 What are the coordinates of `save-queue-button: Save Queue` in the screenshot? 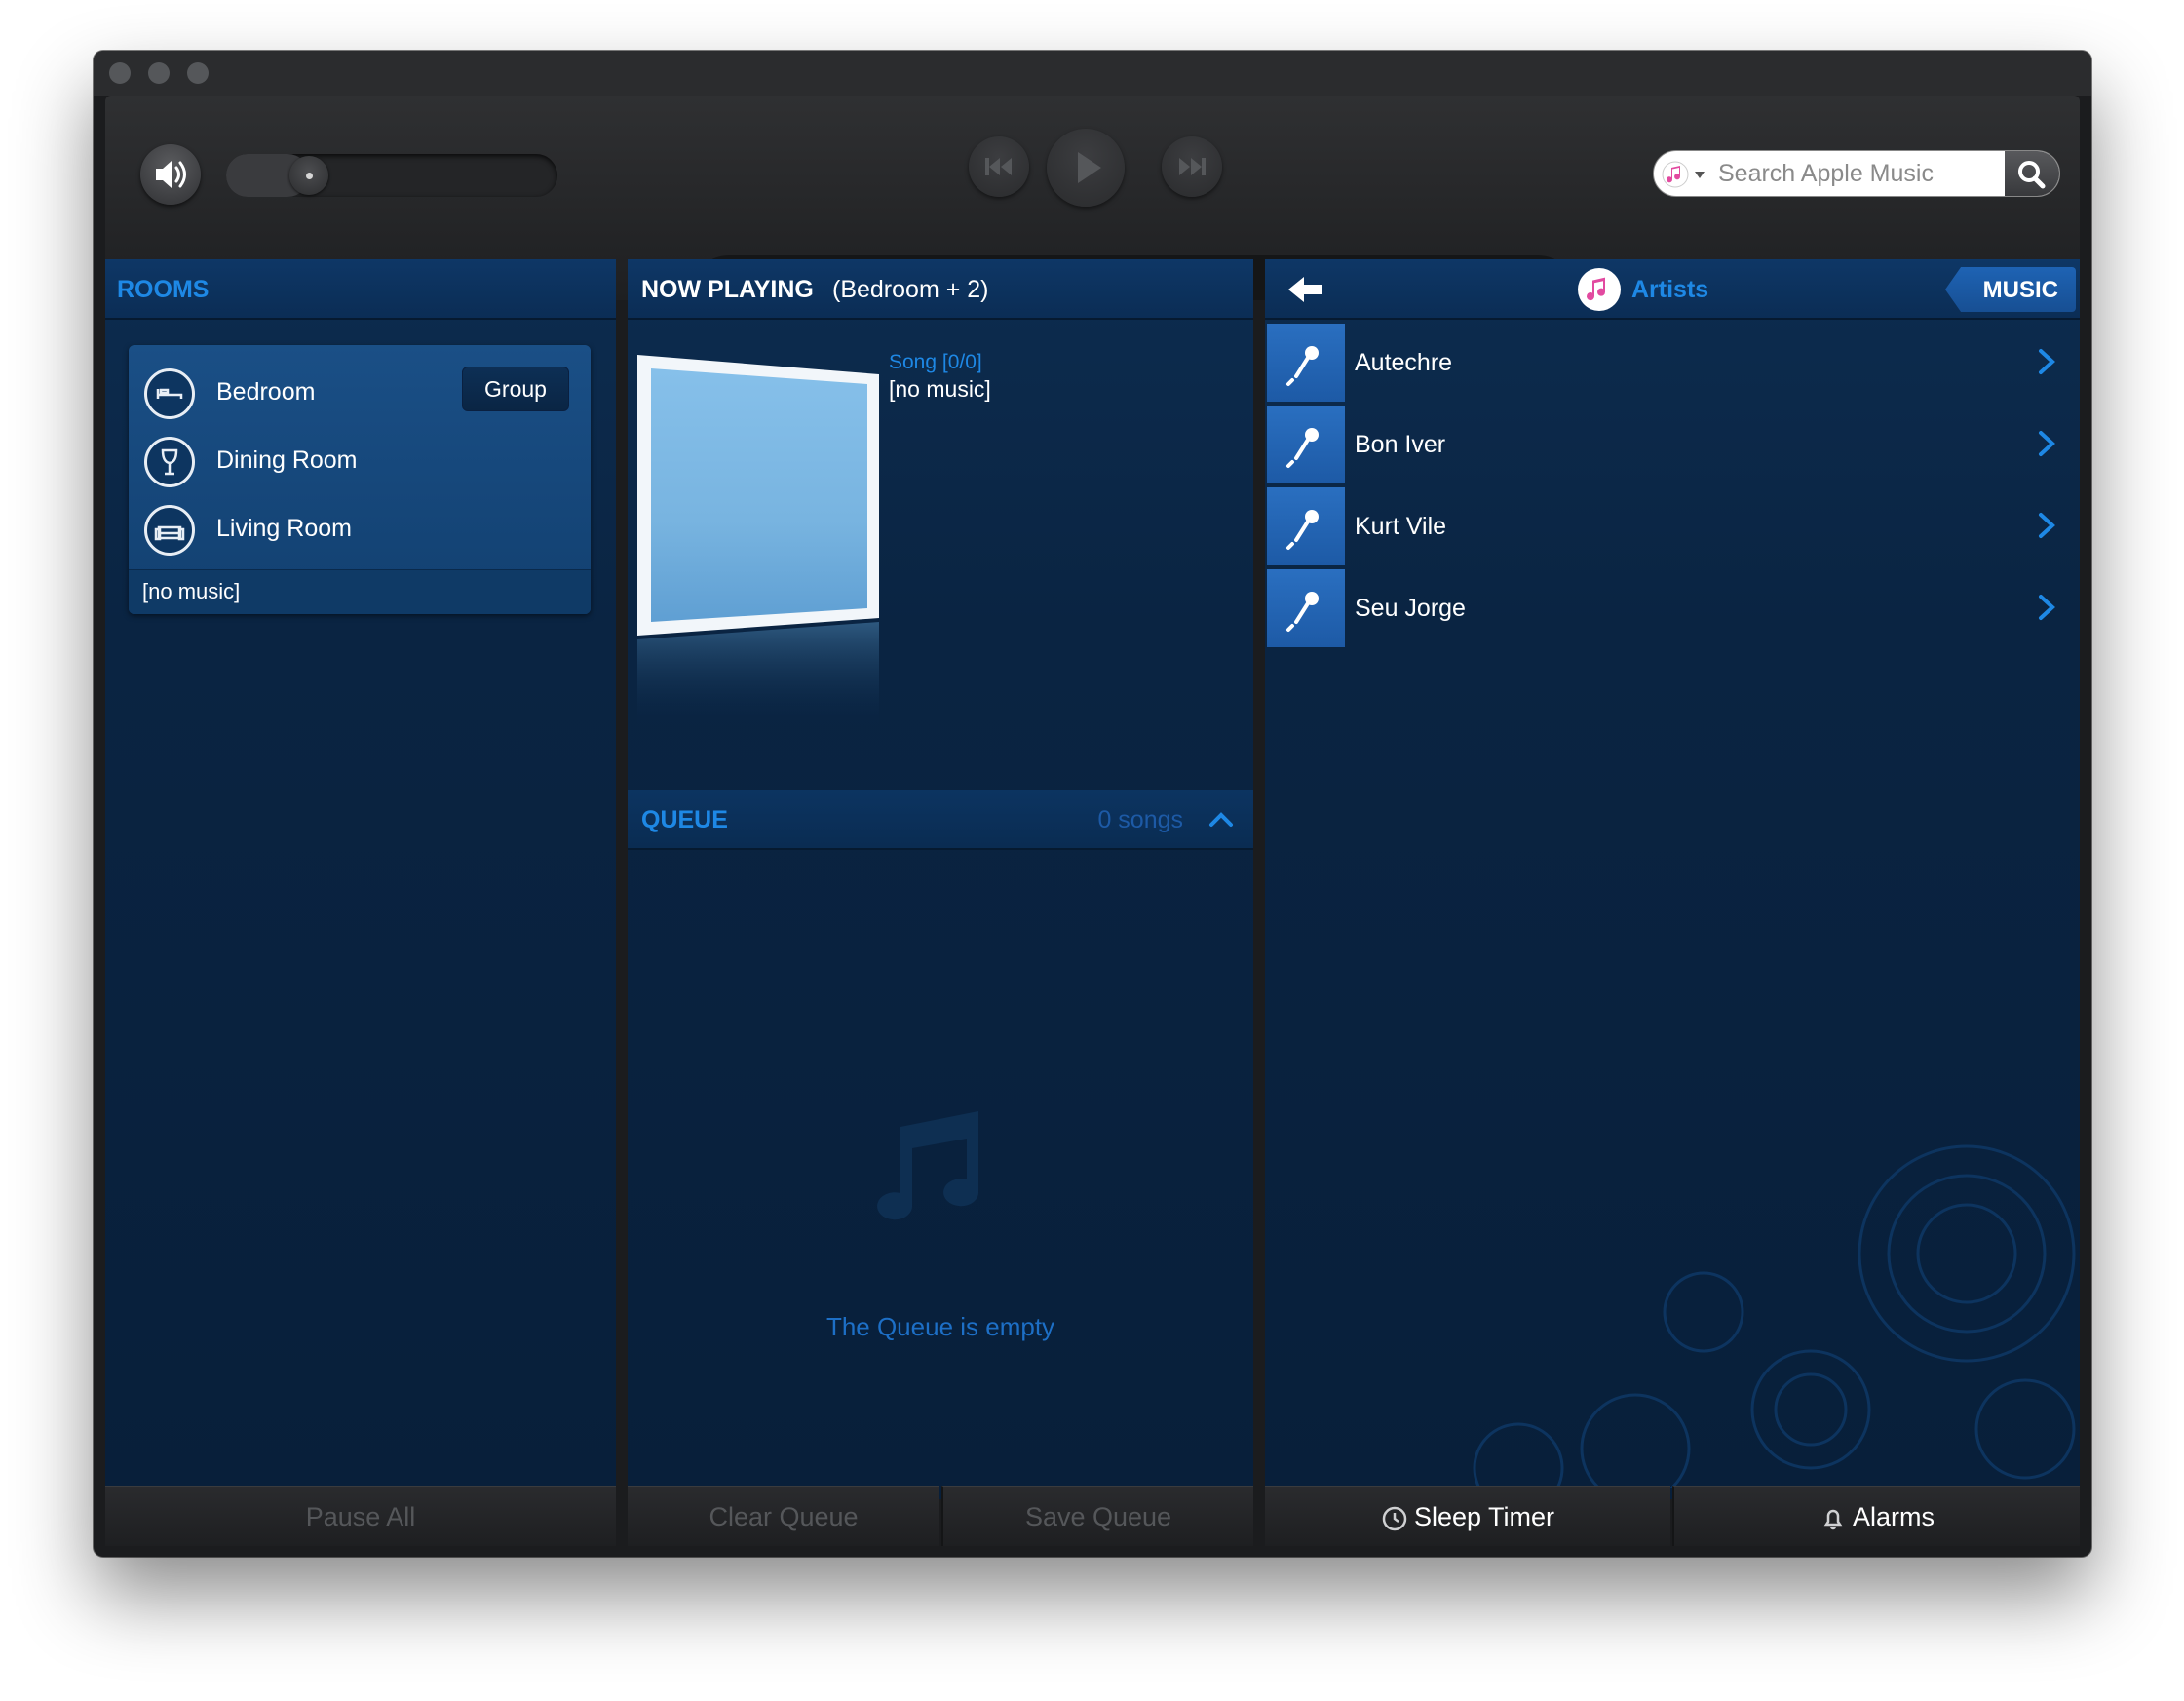 It's located at (1097, 1516).